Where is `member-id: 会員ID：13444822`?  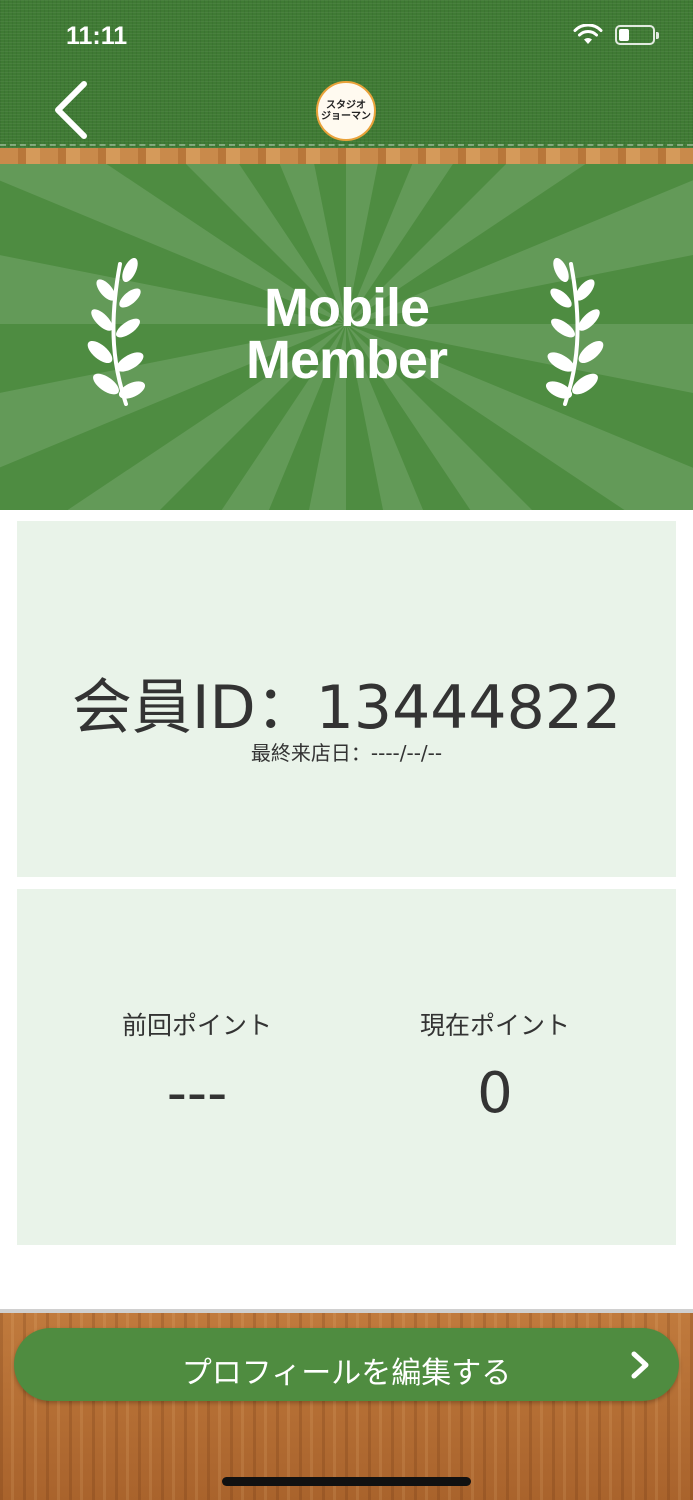 member-id: 会員ID：13444822 is located at coordinates (346, 708).